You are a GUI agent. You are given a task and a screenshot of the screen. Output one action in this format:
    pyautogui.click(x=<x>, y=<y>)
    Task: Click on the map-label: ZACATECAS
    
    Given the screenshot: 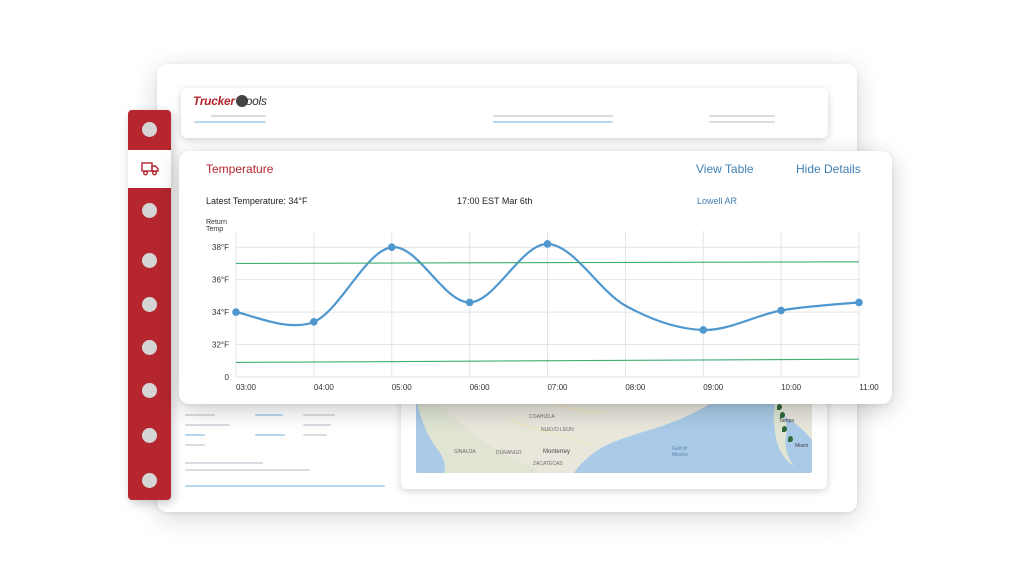 What is the action you would take?
    pyautogui.click(x=548, y=464)
    